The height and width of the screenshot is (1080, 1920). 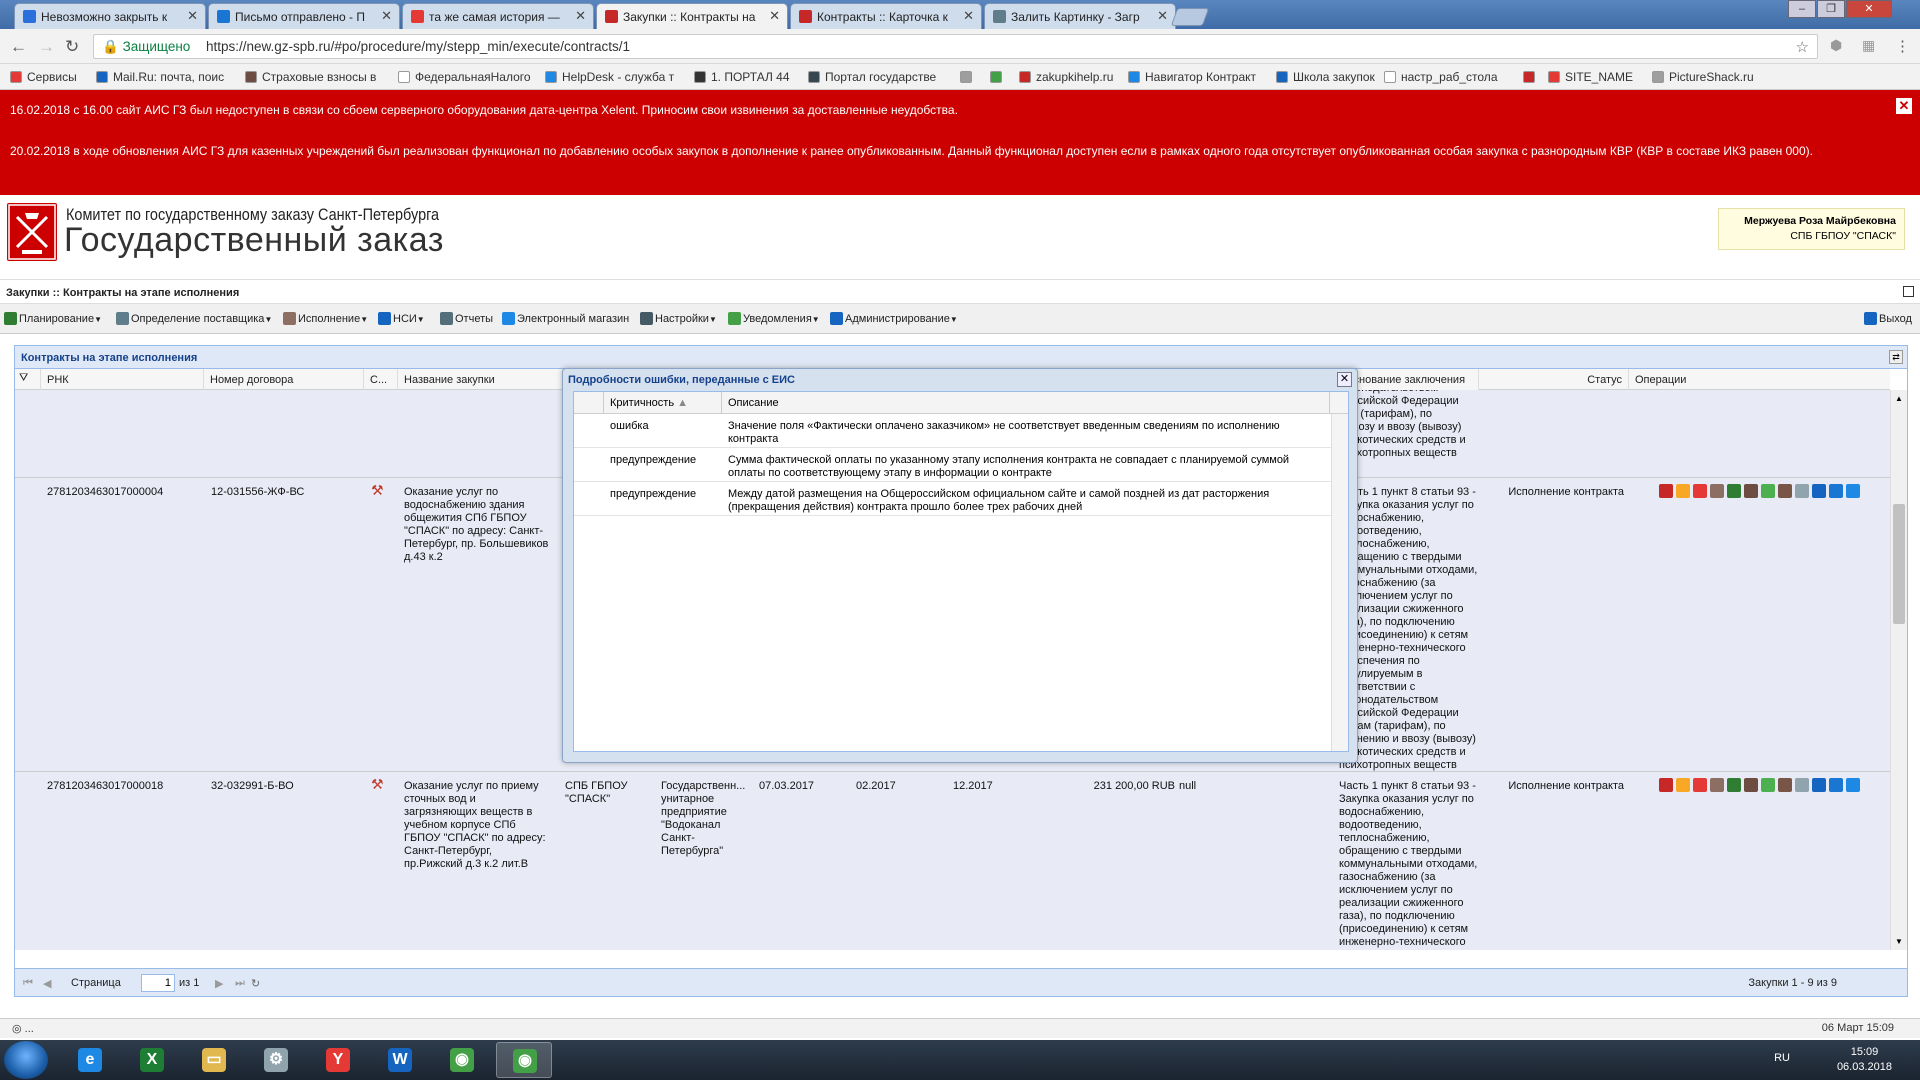 What do you see at coordinates (1190, 17) in the screenshot?
I see `new-tab-button` at bounding box center [1190, 17].